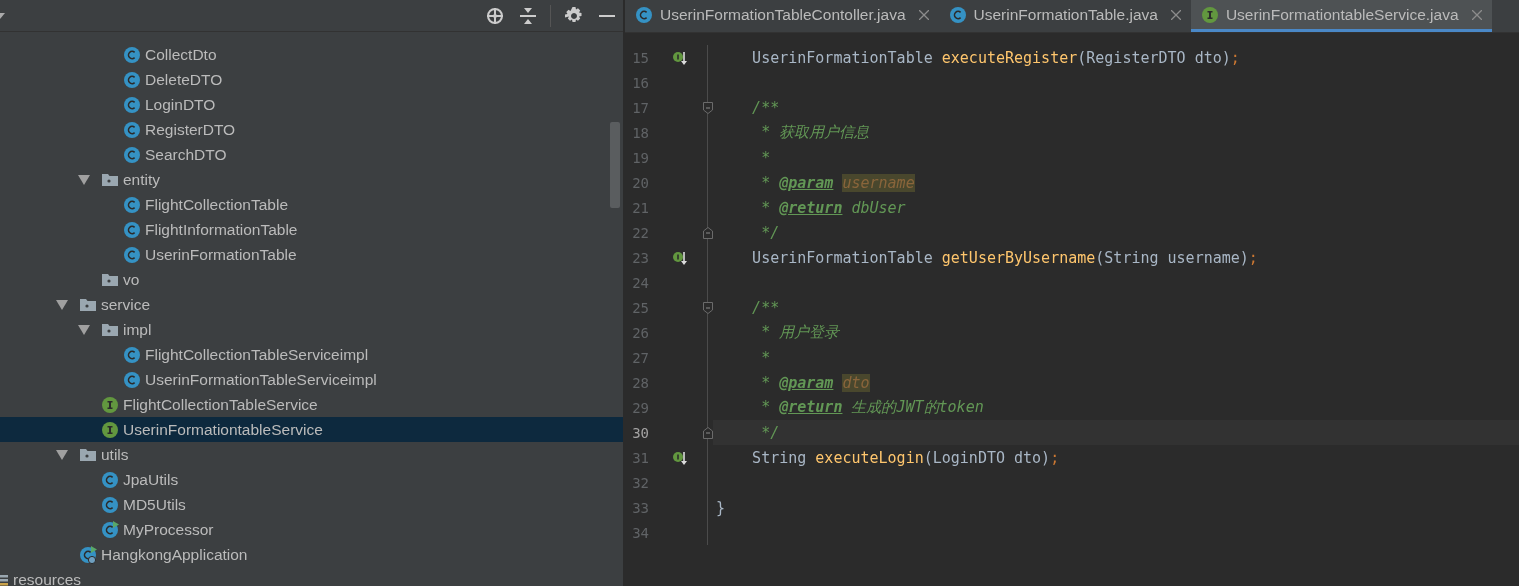  I want to click on line-number: 29, so click(640, 407).